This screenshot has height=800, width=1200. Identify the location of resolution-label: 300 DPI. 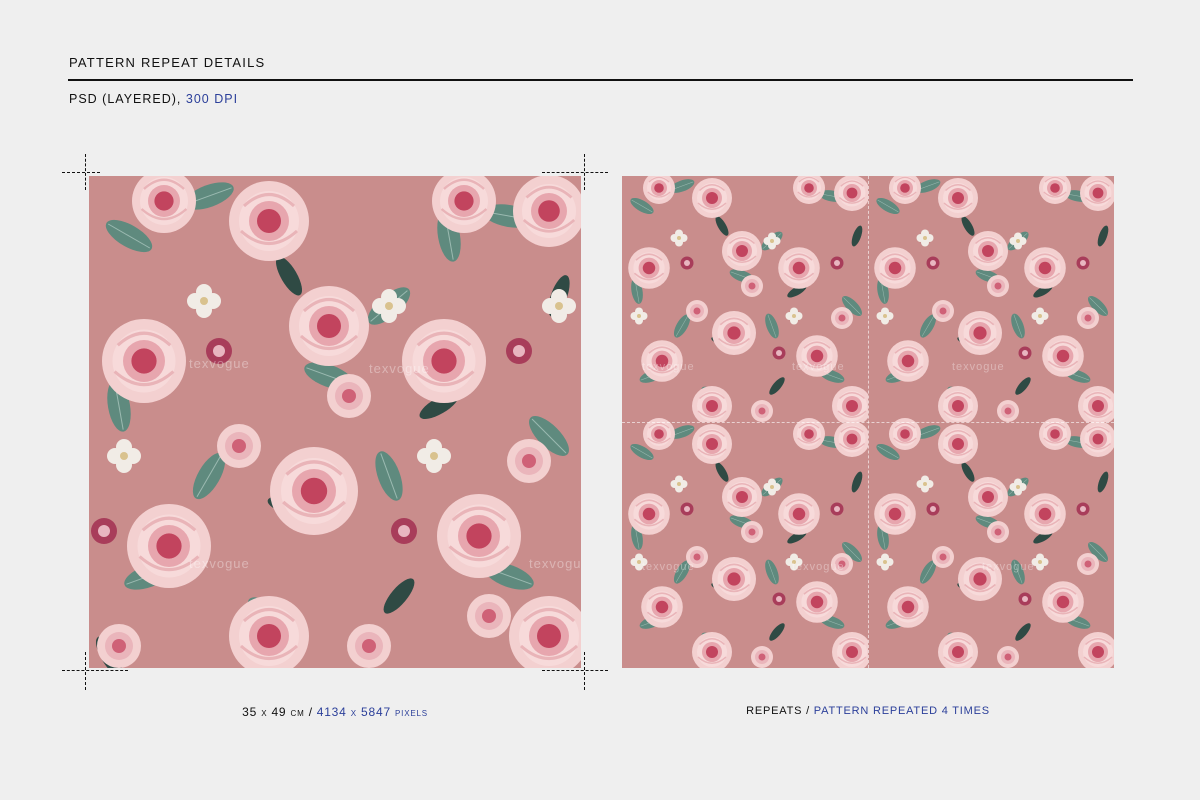
(212, 99).